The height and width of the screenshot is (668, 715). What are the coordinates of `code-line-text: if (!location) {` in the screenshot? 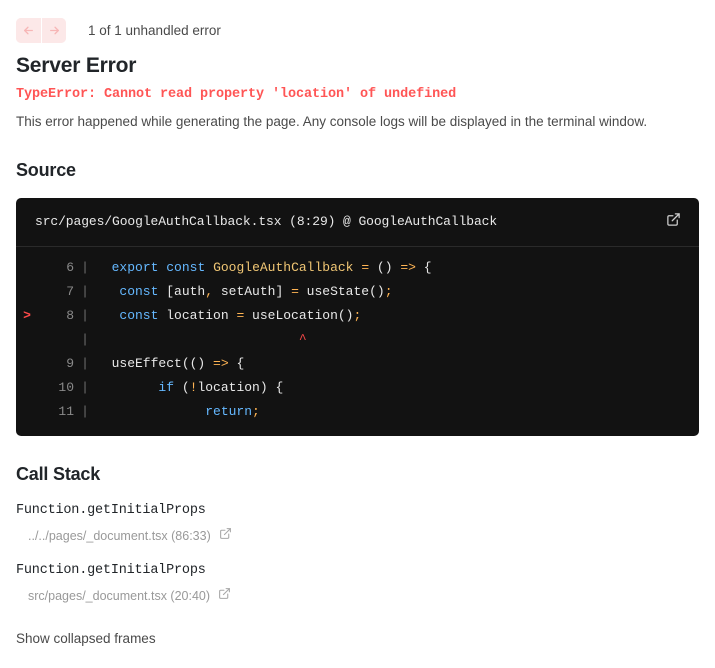 It's located at (221, 387).